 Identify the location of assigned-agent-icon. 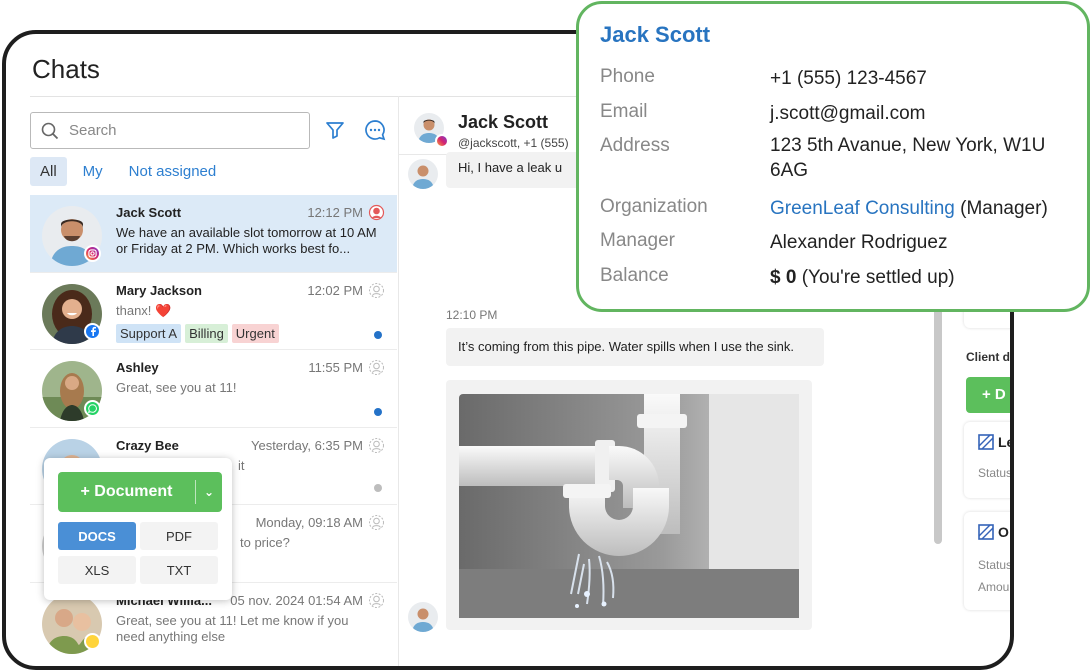
(376, 212).